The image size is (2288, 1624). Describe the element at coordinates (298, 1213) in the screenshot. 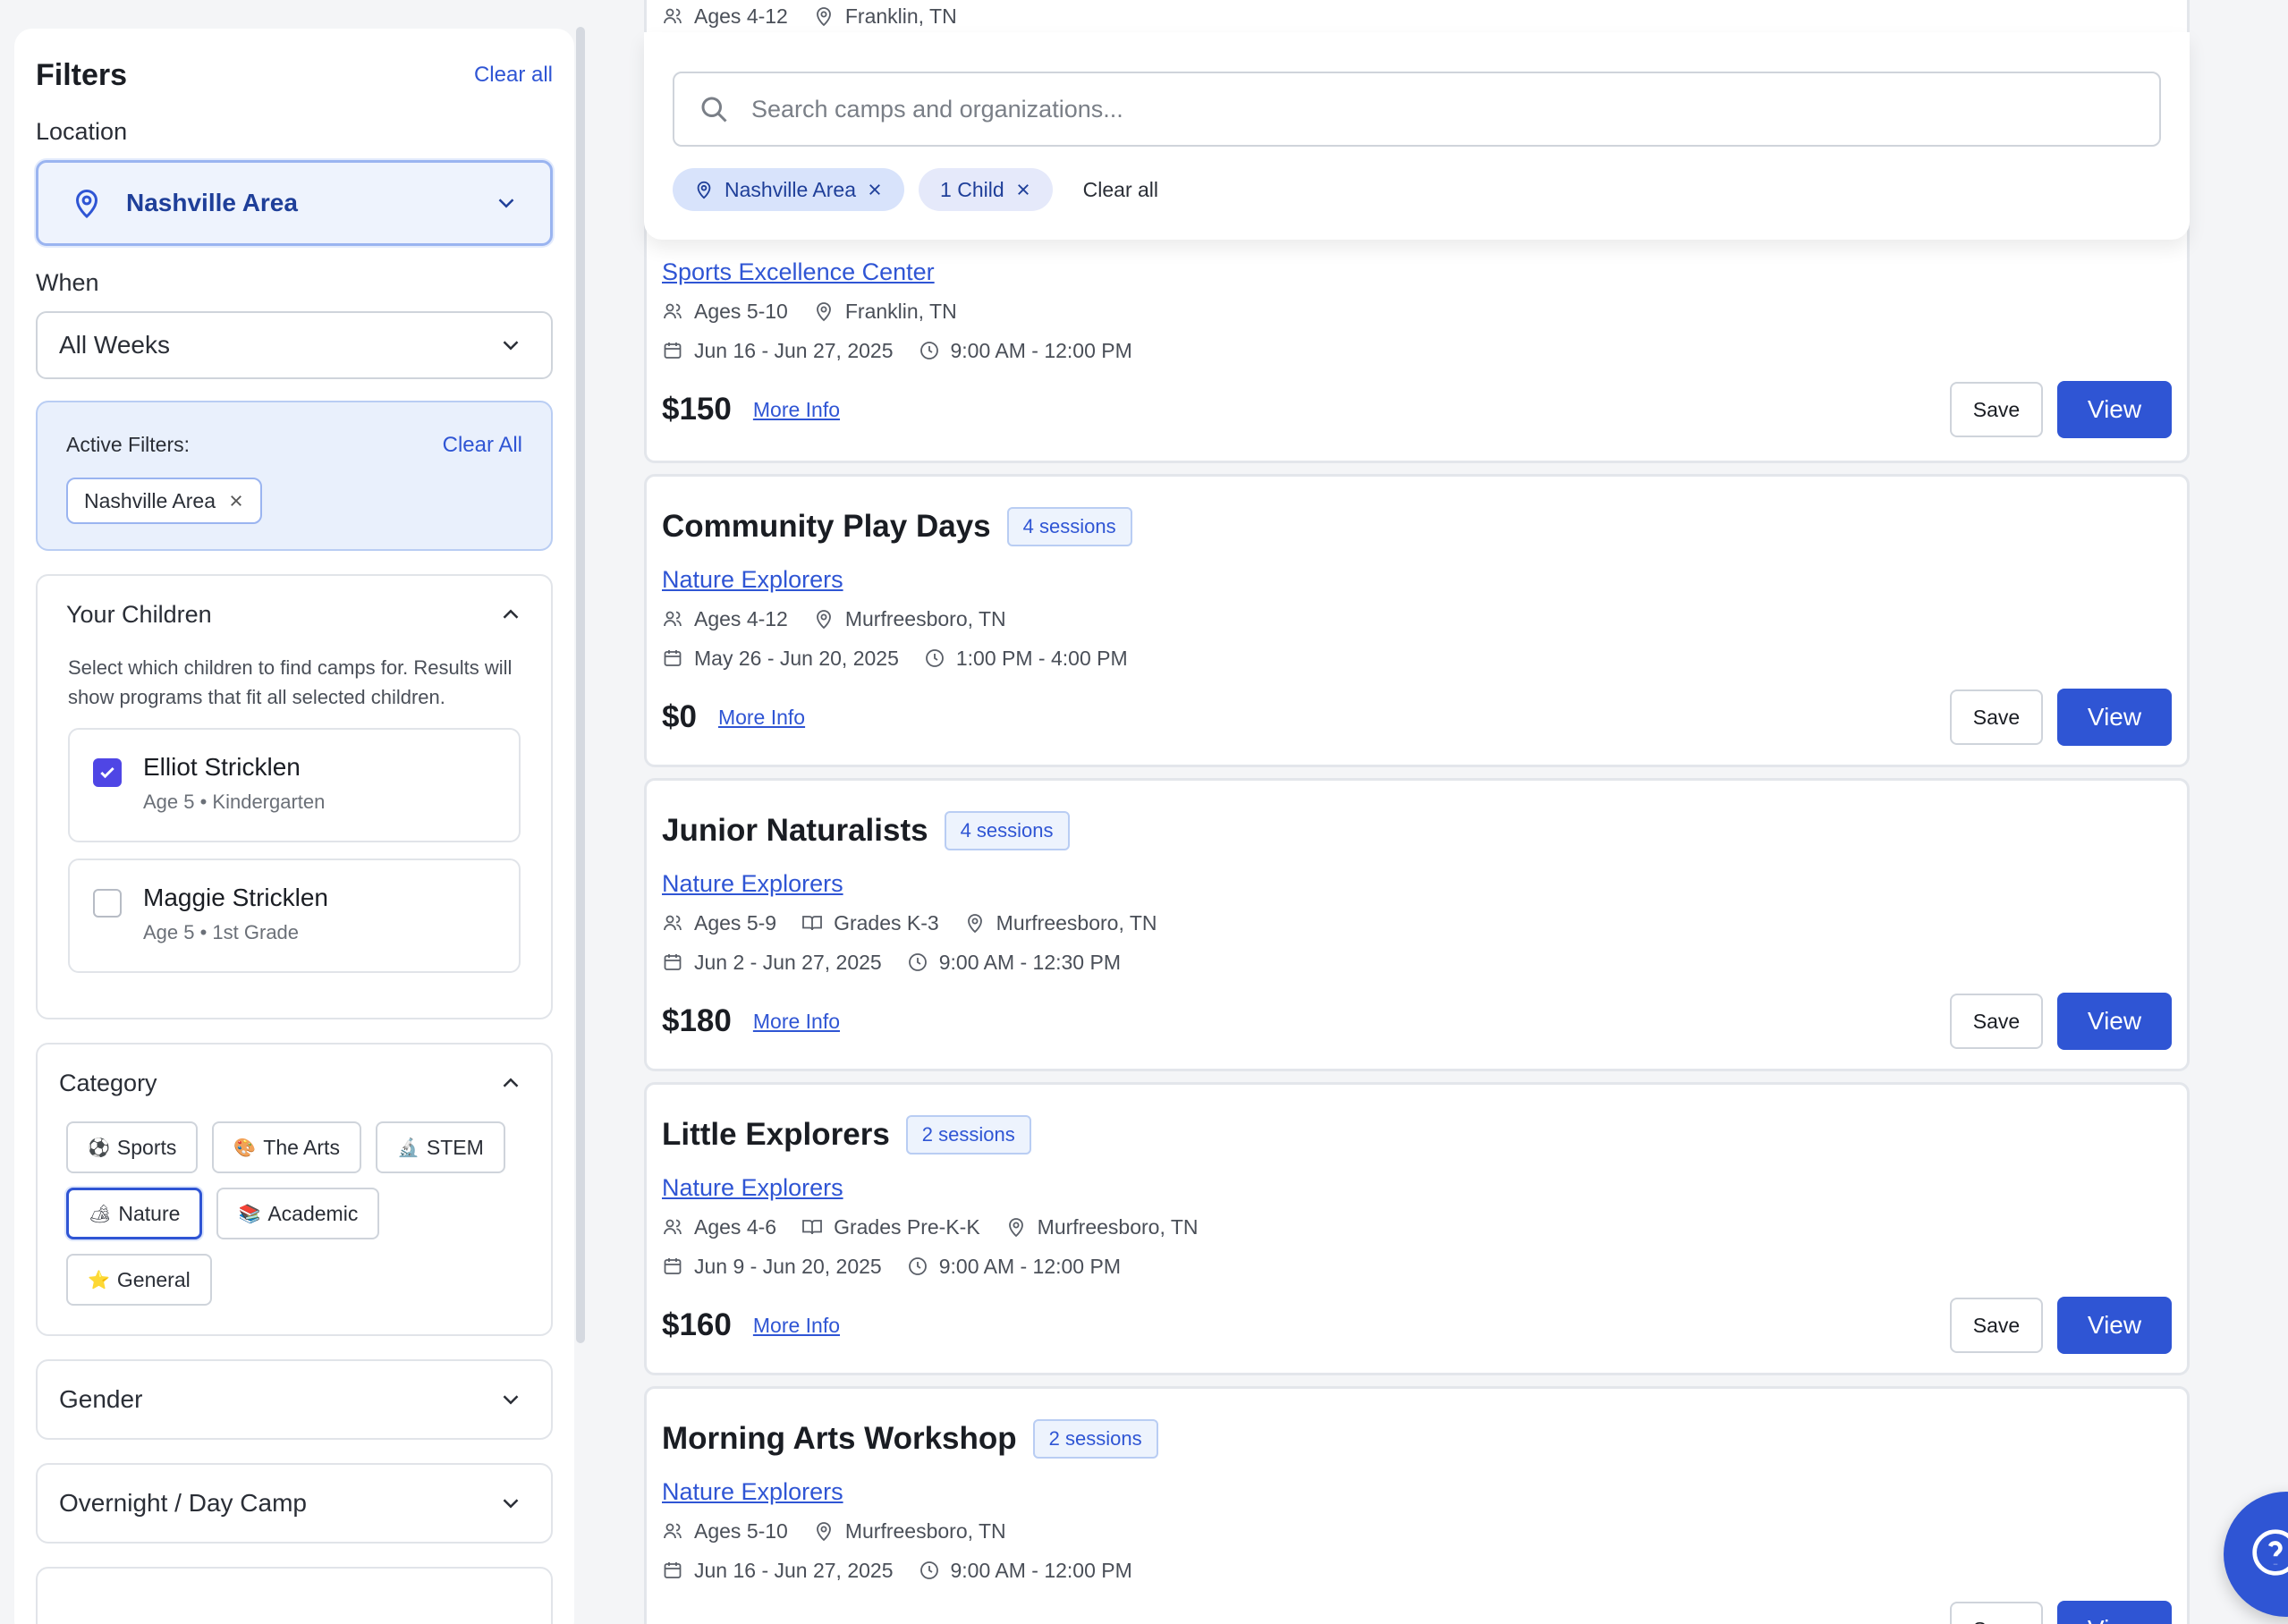

I see `category-chip-academic: 📚 Academic` at that location.